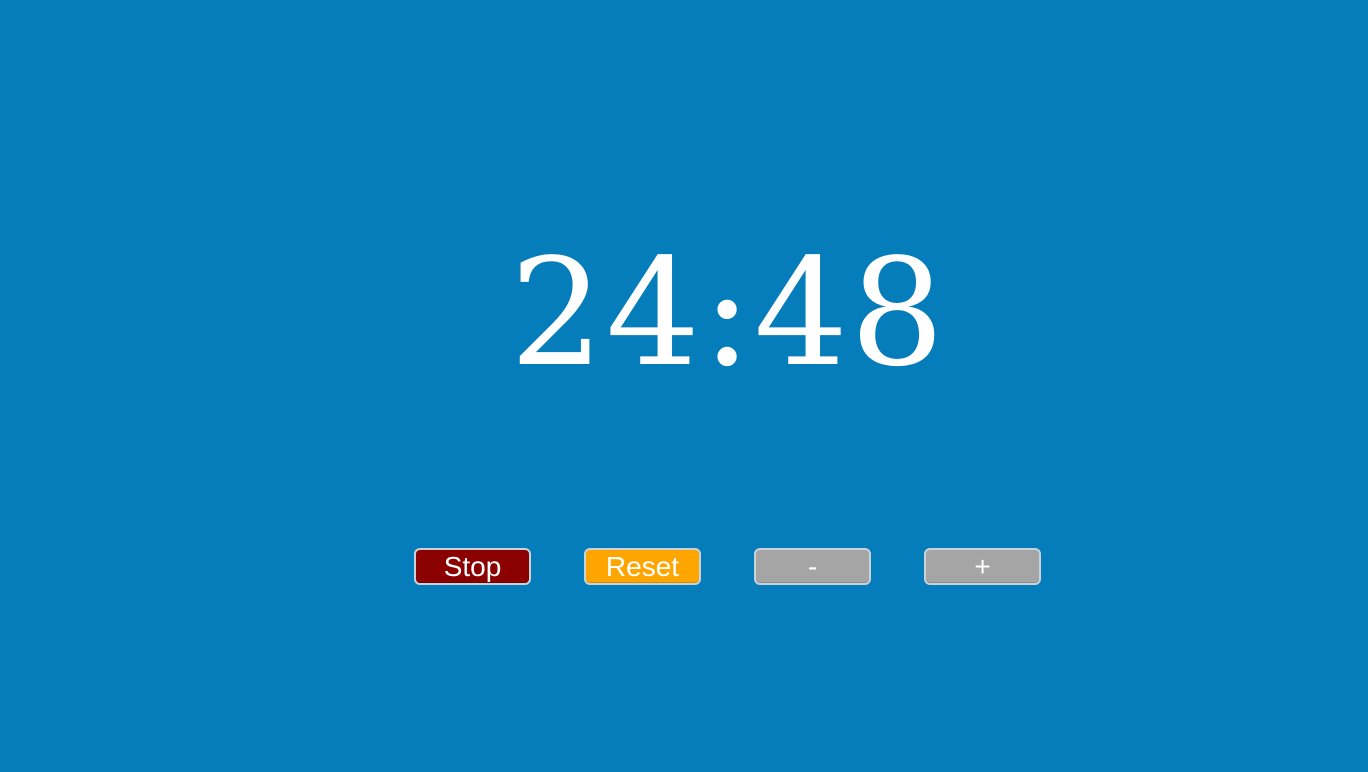 The width and height of the screenshot is (1368, 772). Describe the element at coordinates (728, 313) in the screenshot. I see `timer-display: 24:48` at that location.